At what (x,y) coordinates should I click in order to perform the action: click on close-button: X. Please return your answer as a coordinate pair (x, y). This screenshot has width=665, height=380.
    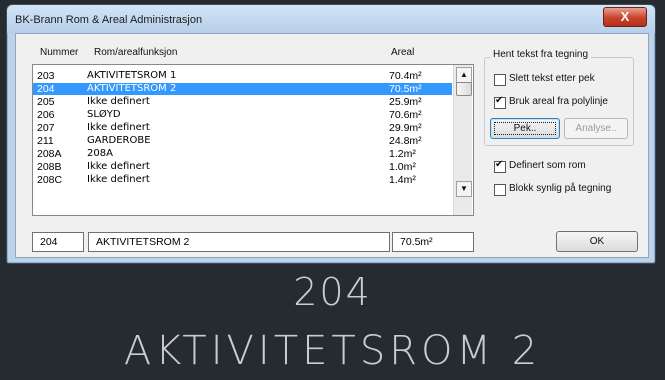
    Looking at the image, I should click on (625, 17).